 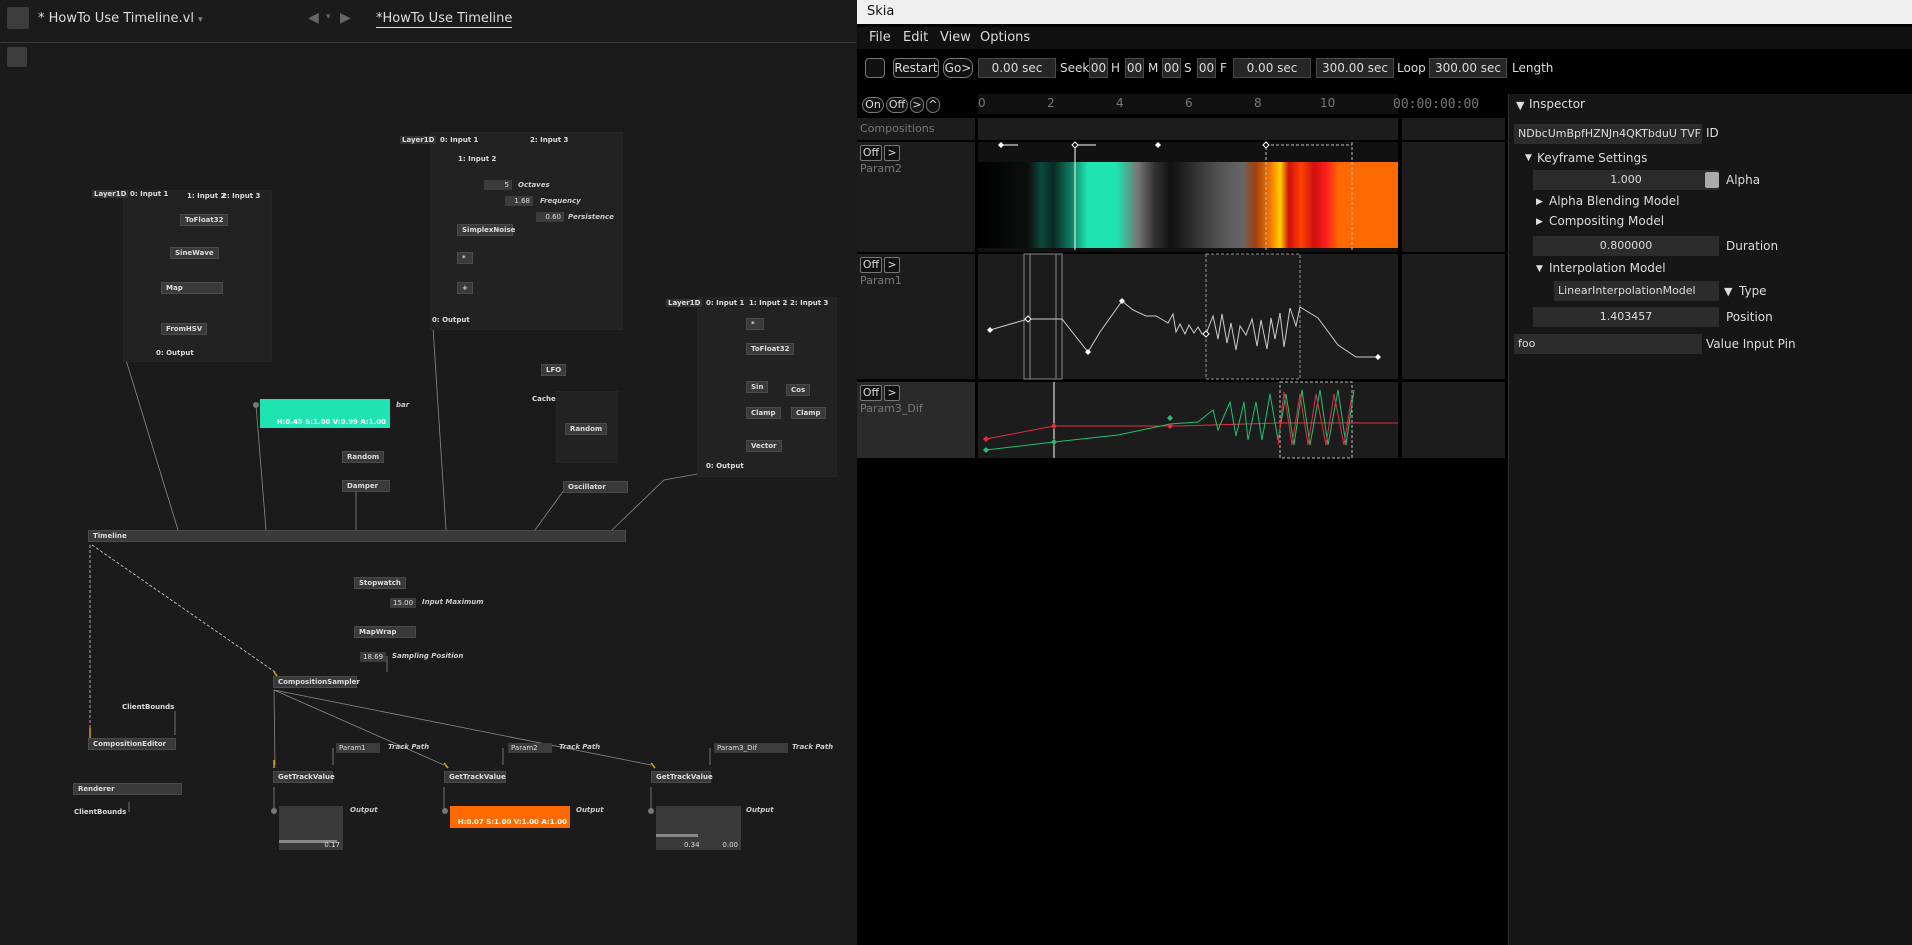 What do you see at coordinates (530, 748) in the screenshot?
I see `param2-path-value: Param2` at bounding box center [530, 748].